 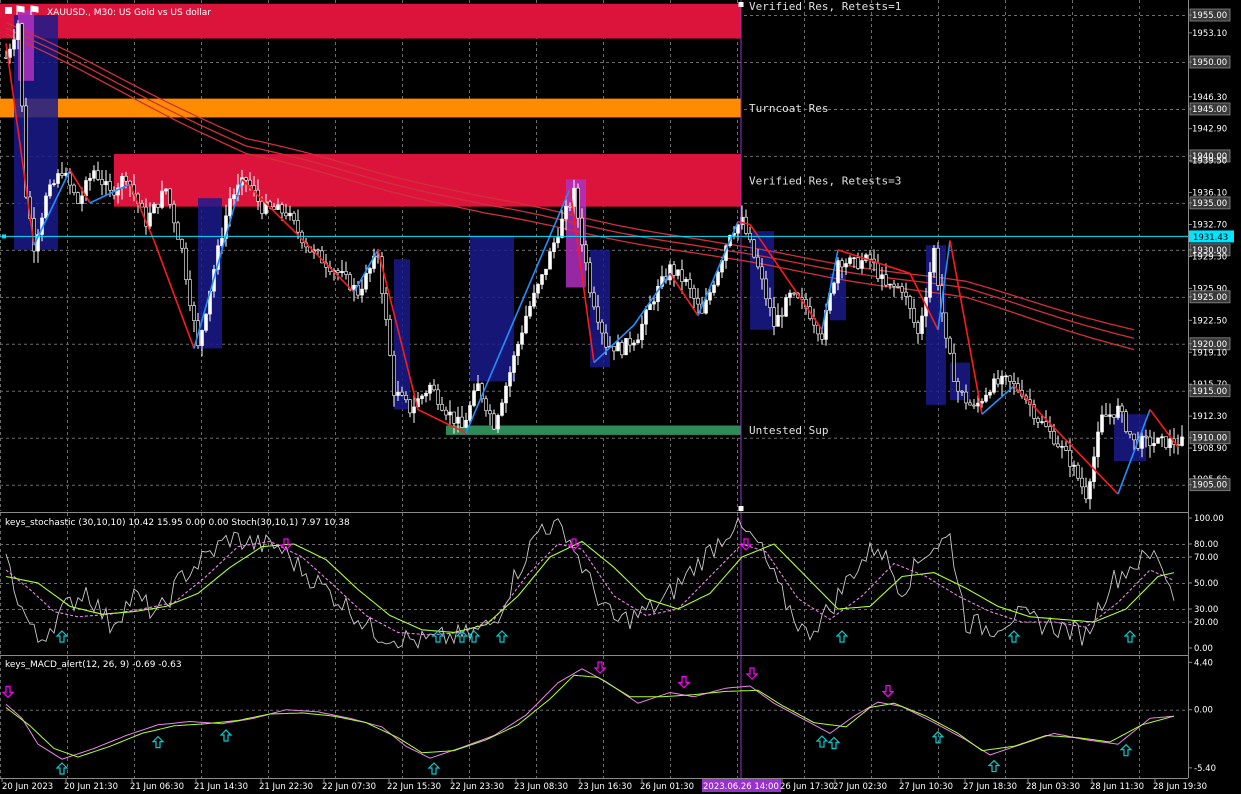 I want to click on time-tick-label: 27 Jun 10:30, so click(x=926, y=787).